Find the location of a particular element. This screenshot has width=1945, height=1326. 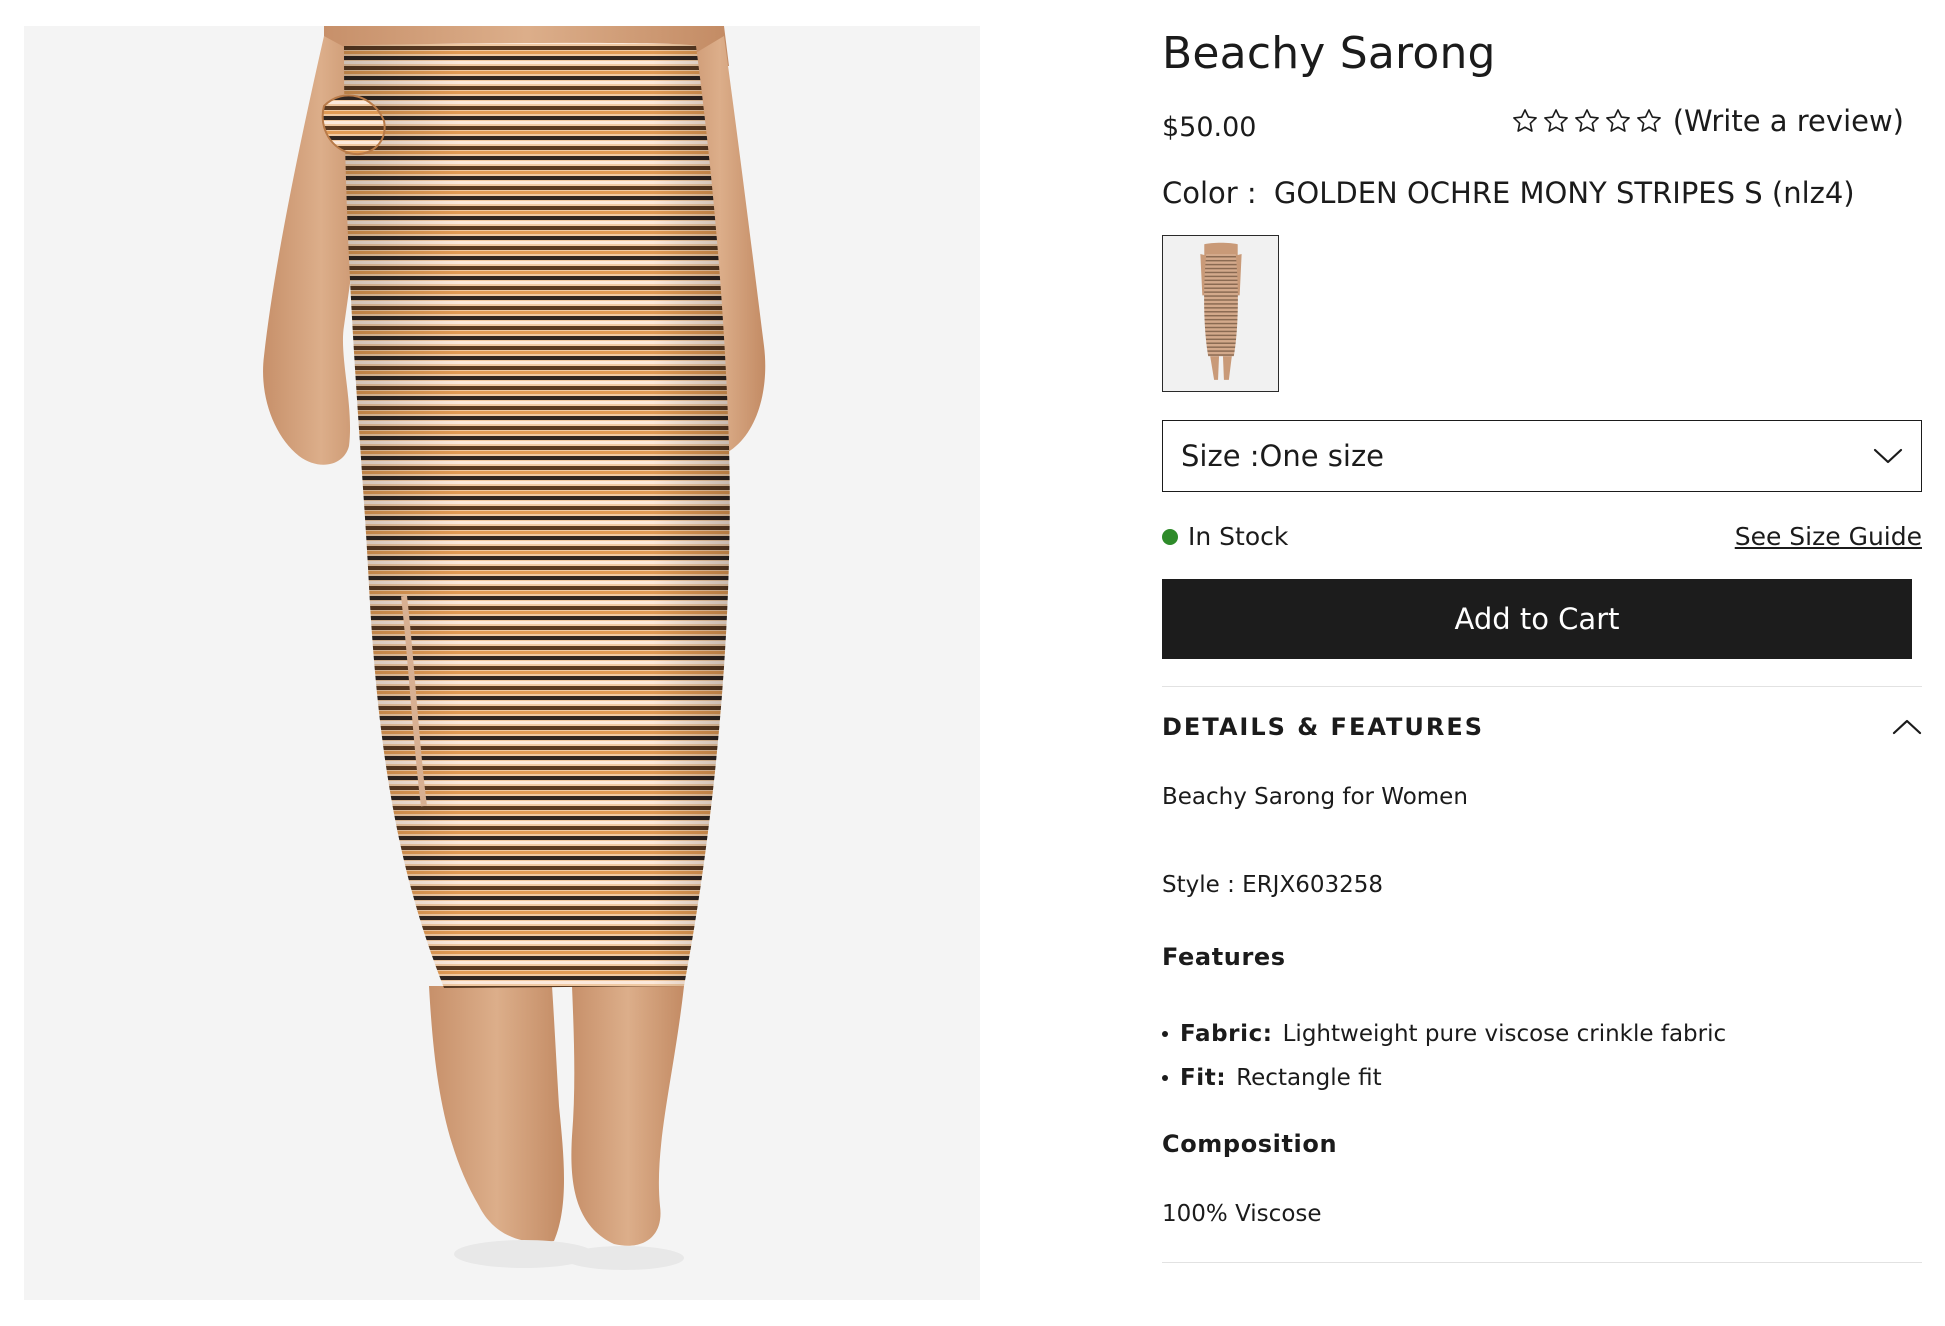

feature-key: Fit: is located at coordinates (1203, 1078).